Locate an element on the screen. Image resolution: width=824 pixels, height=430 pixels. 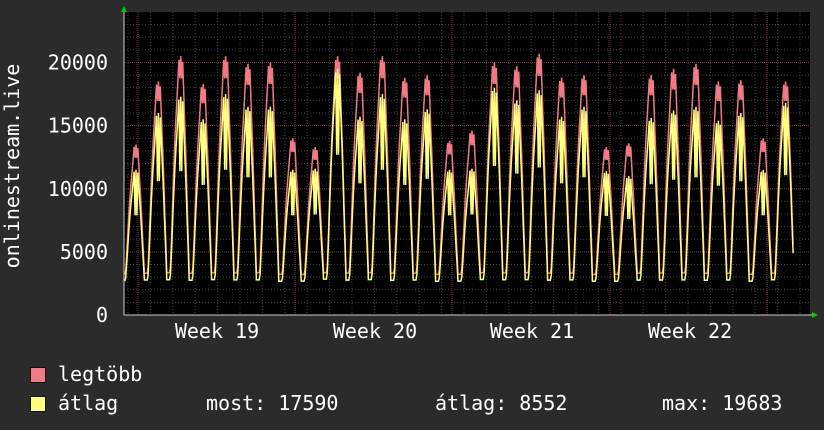
x-axis-arrow is located at coordinates (815, 315).